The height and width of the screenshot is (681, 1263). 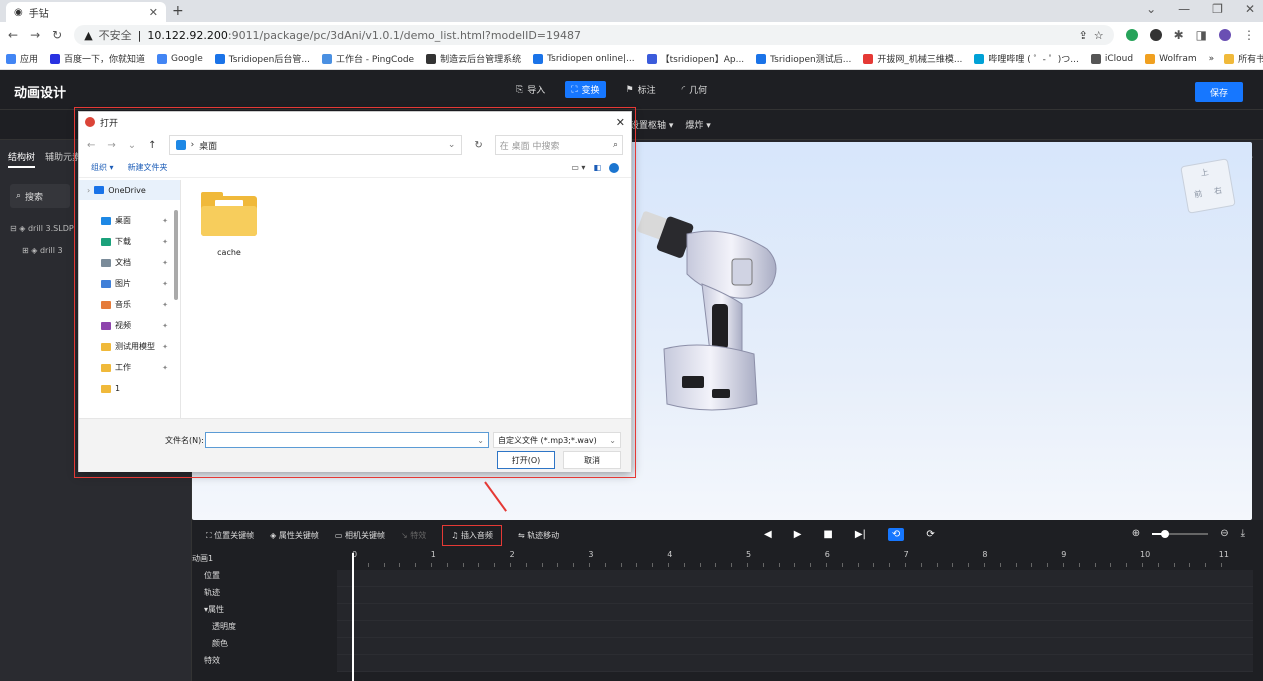 What do you see at coordinates (538, 535) in the screenshot?
I see `timeline-tool-5: ⇋ 轨迹移动` at bounding box center [538, 535].